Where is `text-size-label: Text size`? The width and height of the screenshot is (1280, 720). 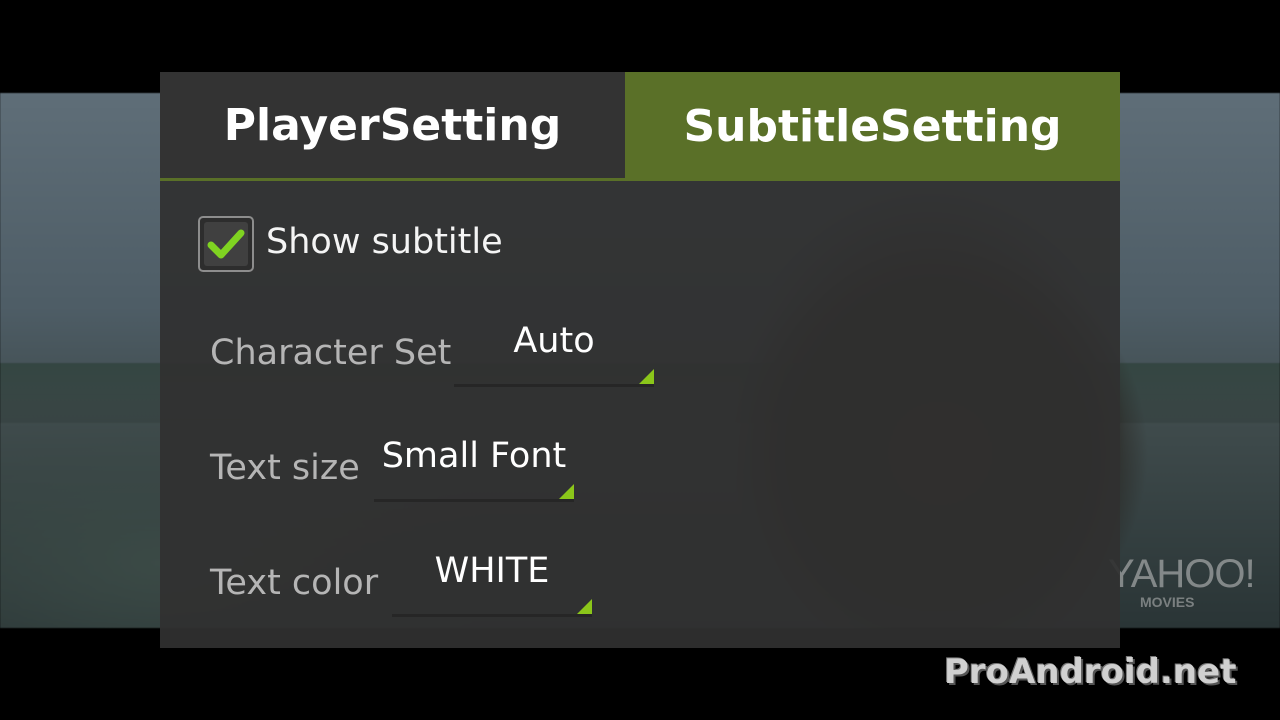 text-size-label: Text size is located at coordinates (285, 468).